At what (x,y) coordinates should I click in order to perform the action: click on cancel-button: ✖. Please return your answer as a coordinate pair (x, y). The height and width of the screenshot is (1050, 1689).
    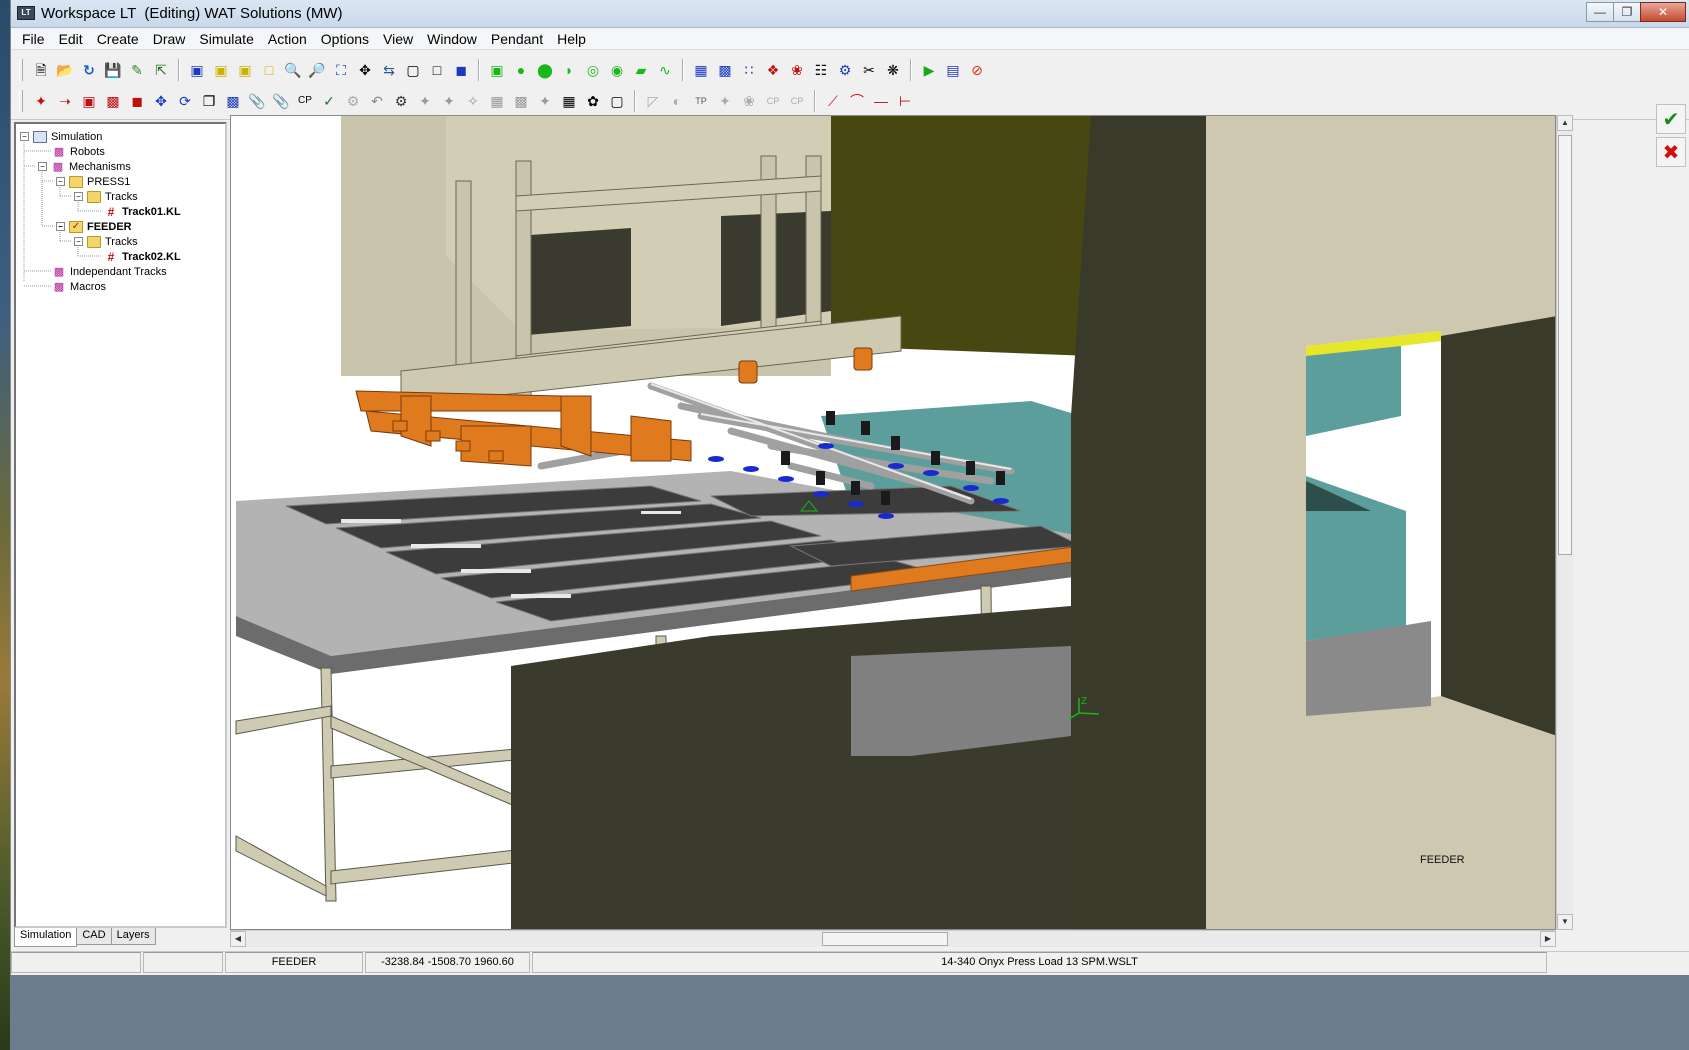
    Looking at the image, I should click on (1671, 152).